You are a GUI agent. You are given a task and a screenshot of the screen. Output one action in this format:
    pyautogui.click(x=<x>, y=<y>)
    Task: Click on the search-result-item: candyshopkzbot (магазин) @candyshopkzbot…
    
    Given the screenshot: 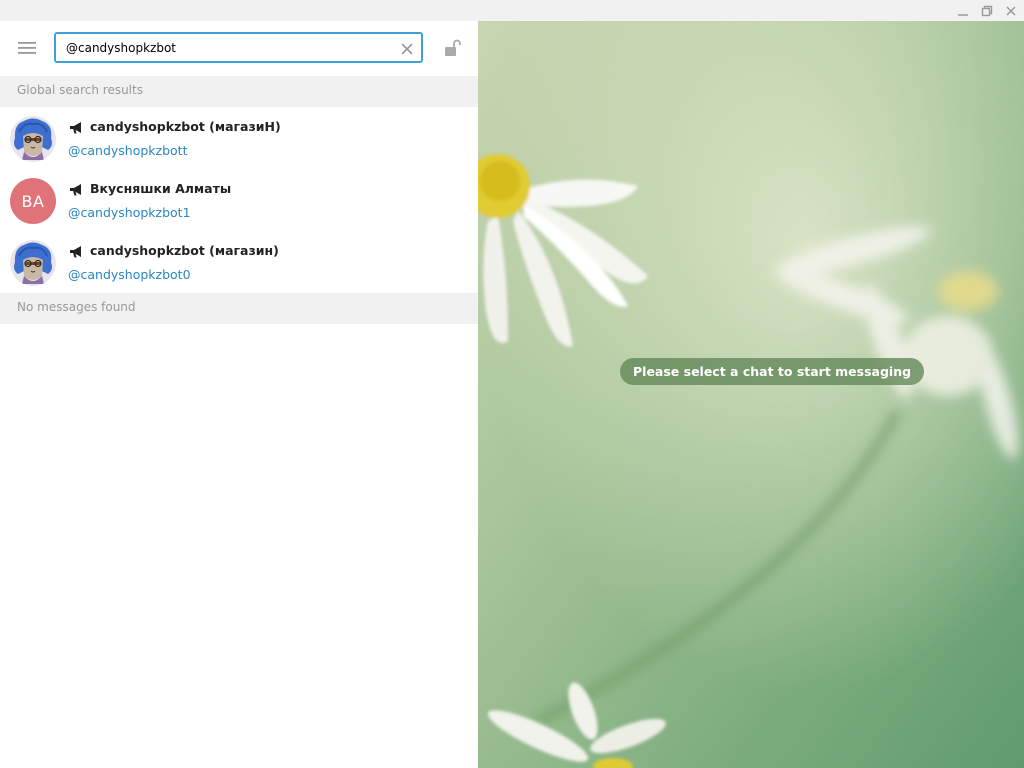 What is the action you would take?
    pyautogui.click(x=239, y=262)
    